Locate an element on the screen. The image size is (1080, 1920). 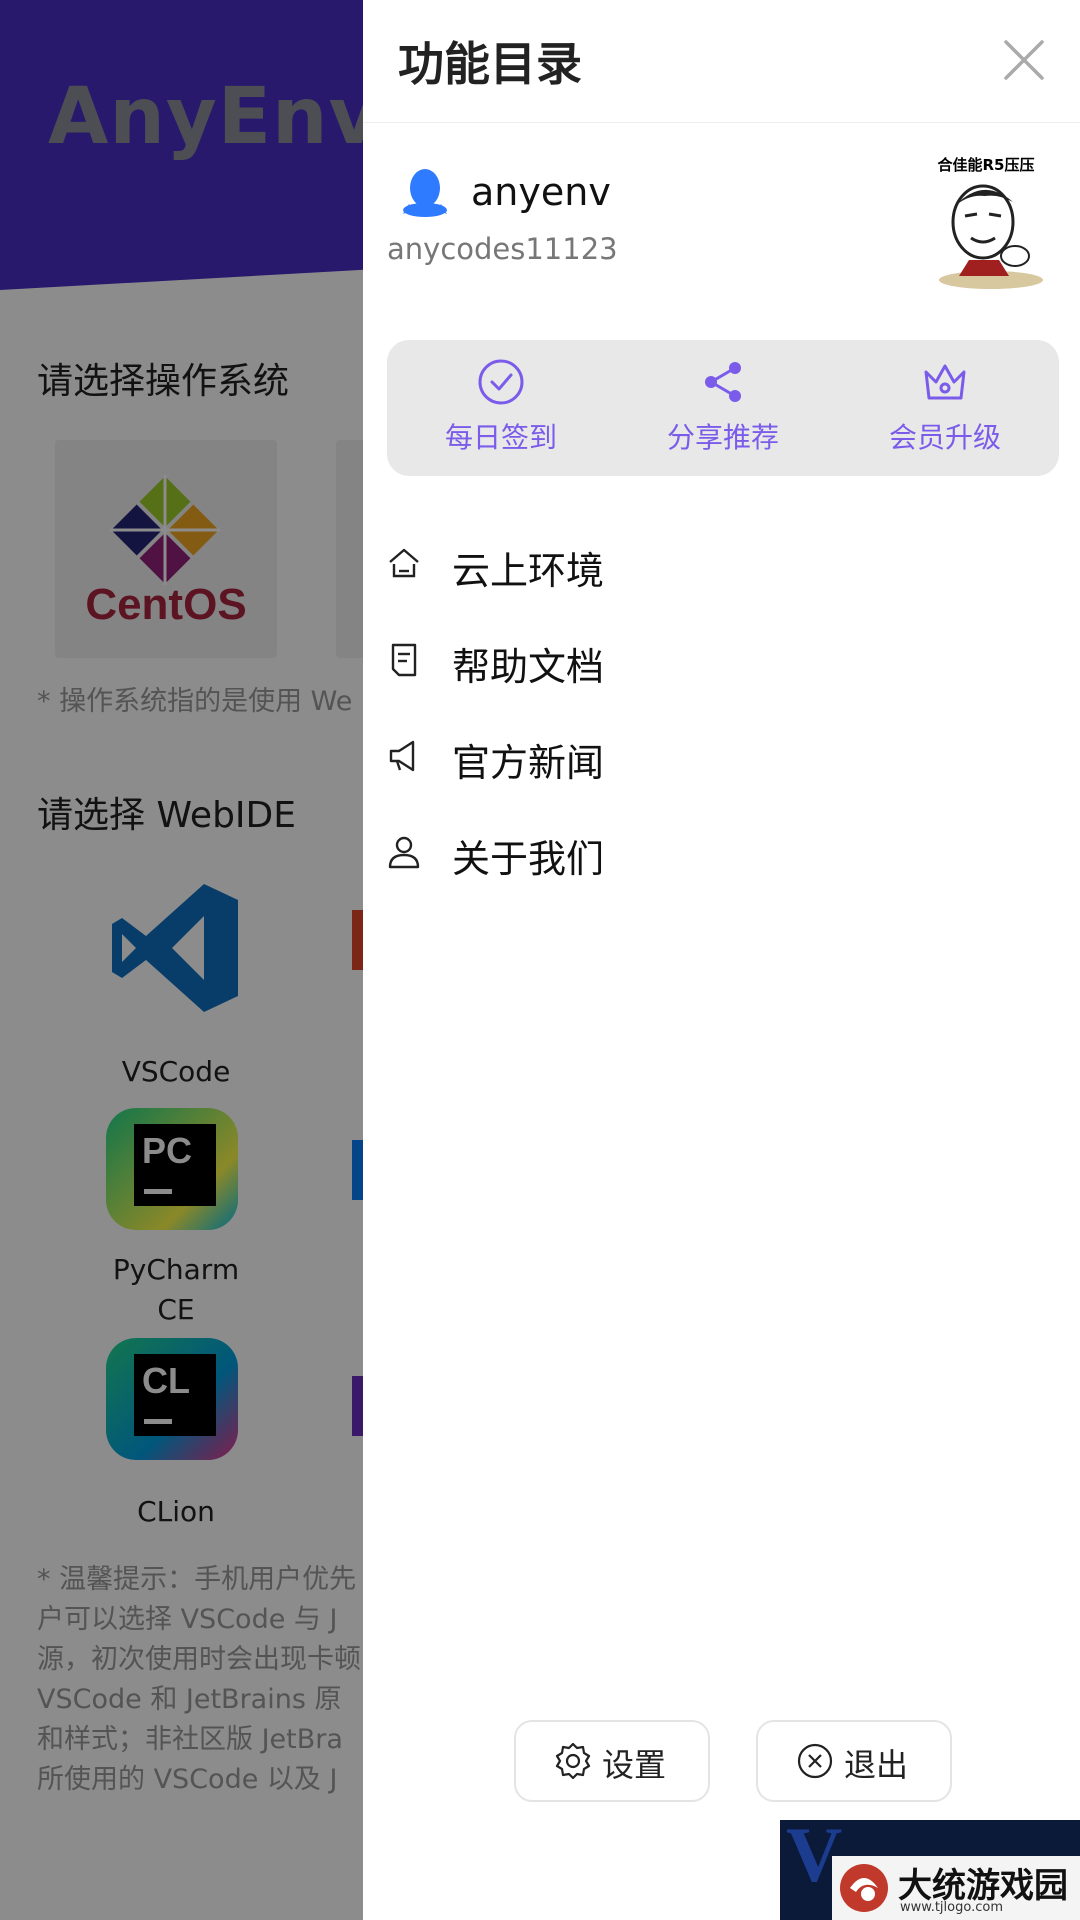
check-circle-icon is located at coordinates (501, 382).